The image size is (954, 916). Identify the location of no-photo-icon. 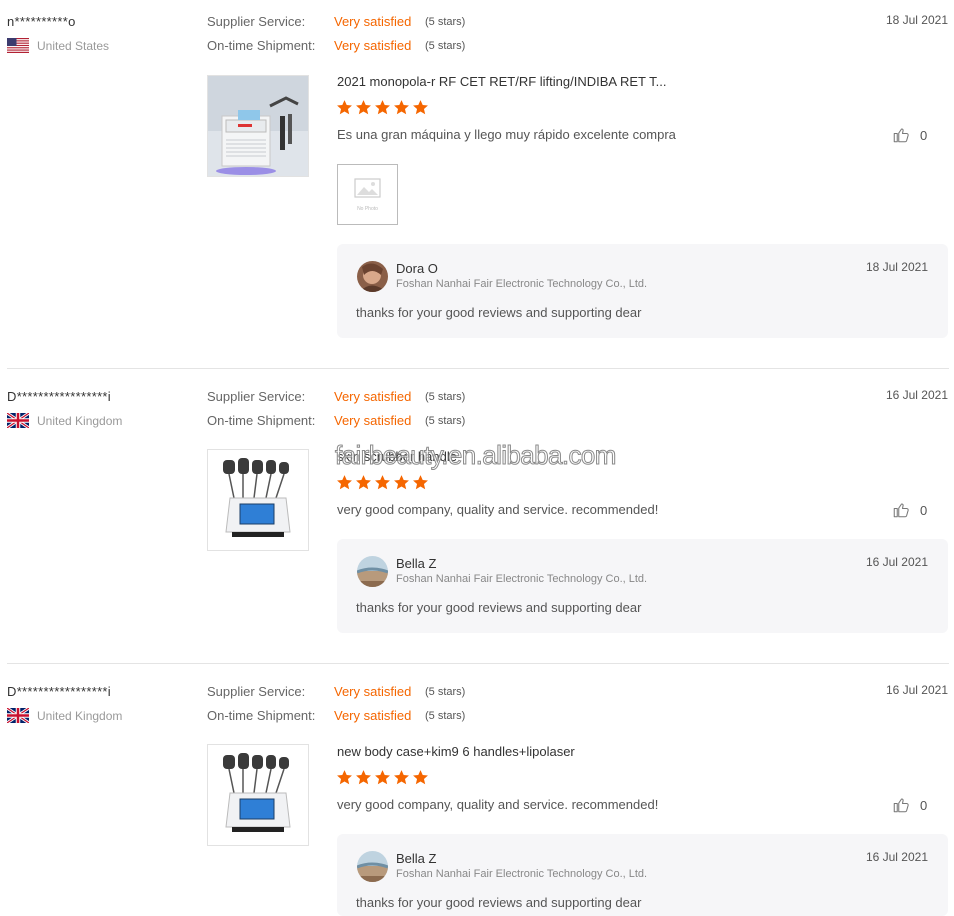
(367, 188).